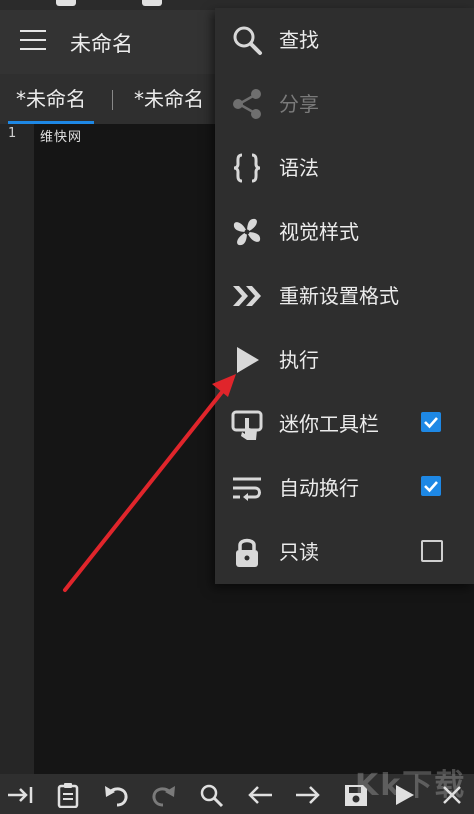  I want to click on braces-icon, so click(247, 168).